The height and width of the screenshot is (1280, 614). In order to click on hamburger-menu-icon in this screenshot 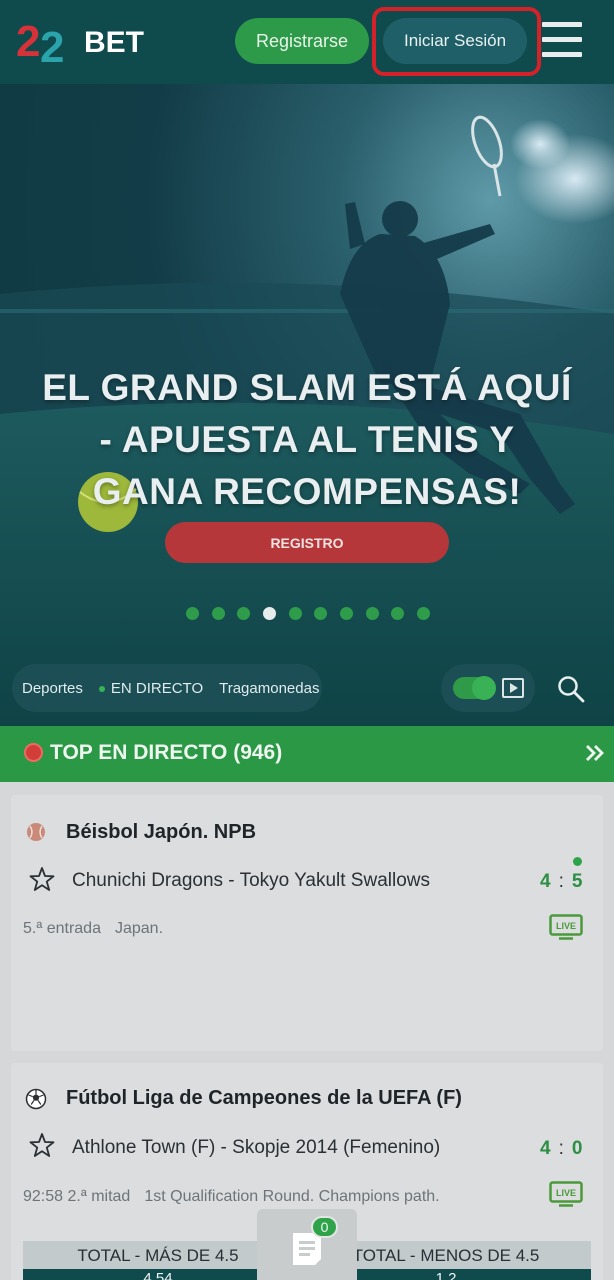, I will do `click(562, 40)`.